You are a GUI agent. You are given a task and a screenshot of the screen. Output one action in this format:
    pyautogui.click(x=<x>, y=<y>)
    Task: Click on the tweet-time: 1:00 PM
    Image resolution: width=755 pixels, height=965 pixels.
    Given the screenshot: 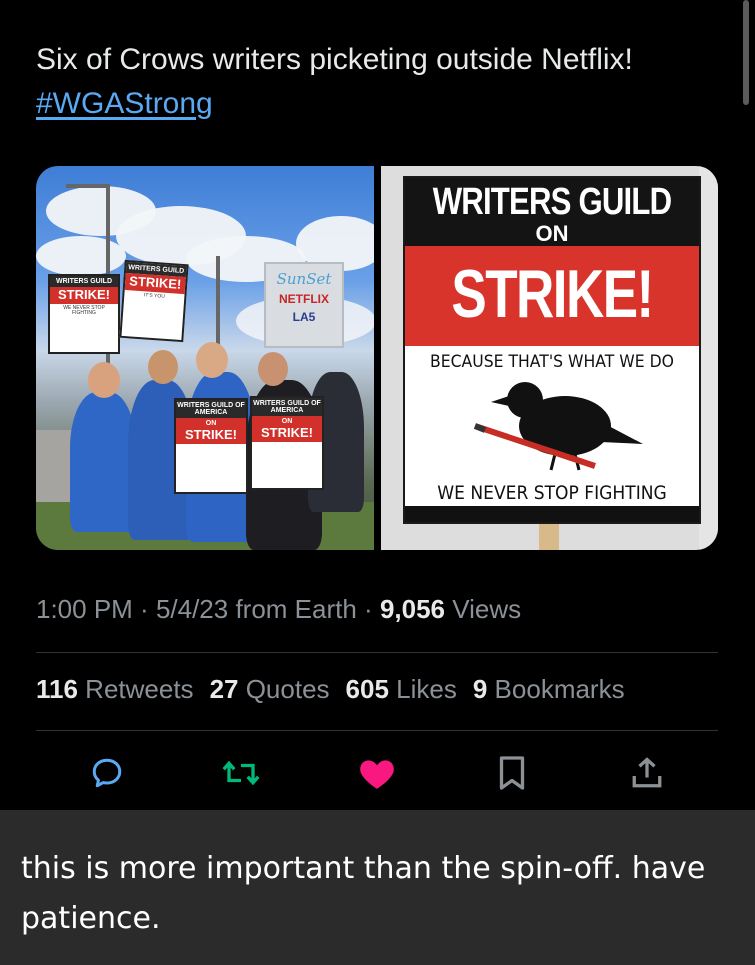 What is the action you would take?
    pyautogui.click(x=84, y=609)
    